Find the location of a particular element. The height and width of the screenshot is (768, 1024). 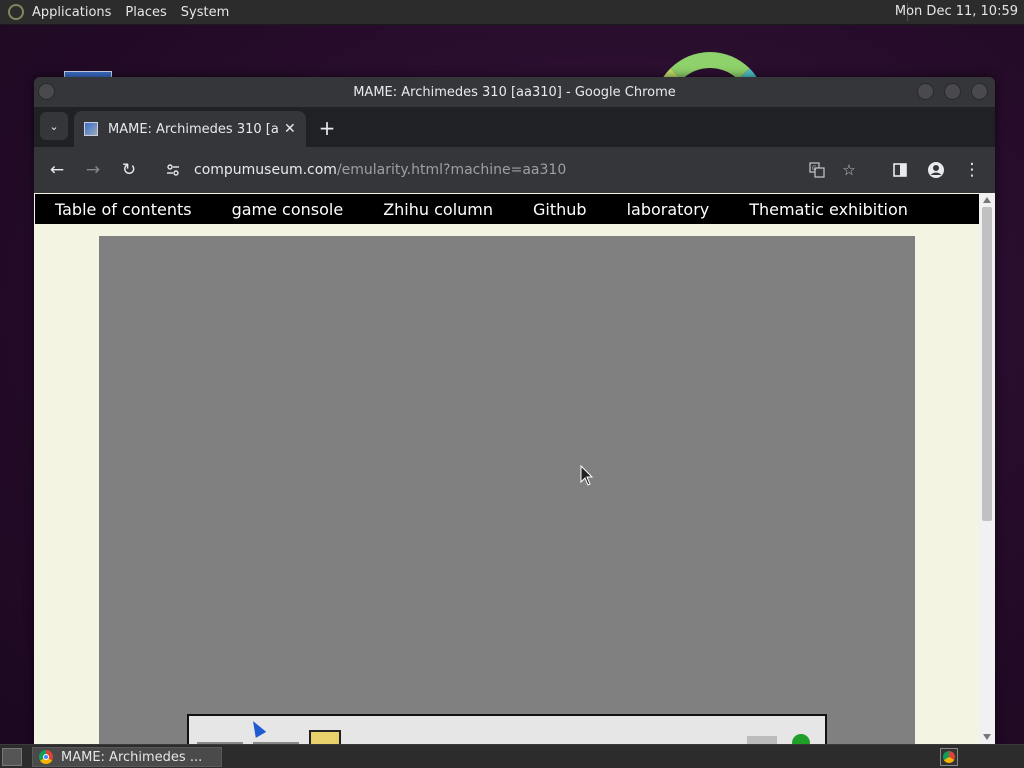

url-path: /emularity.html?machine=aa310 is located at coordinates (451, 170).